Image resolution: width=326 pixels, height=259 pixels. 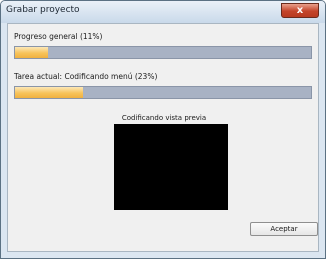 I want to click on current-task-label: Tarea actual: Codificando menú (23%), so click(x=86, y=76).